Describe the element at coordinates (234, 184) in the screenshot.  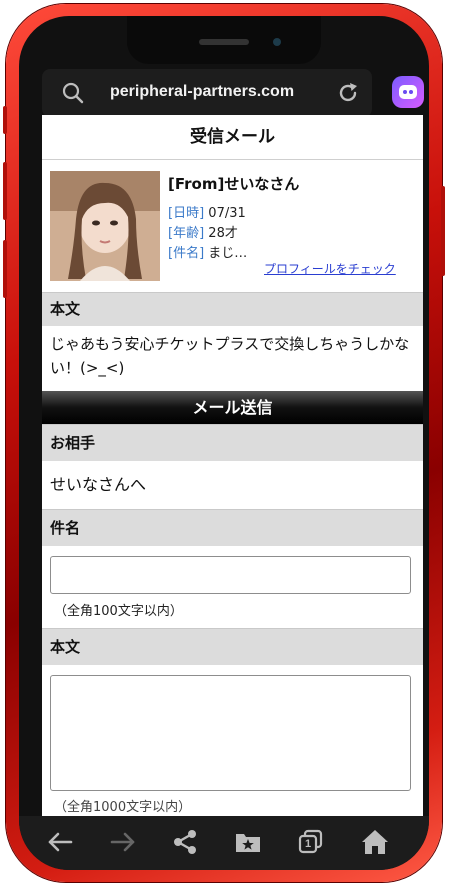
I see `sender-name: [From]せいなさん` at that location.